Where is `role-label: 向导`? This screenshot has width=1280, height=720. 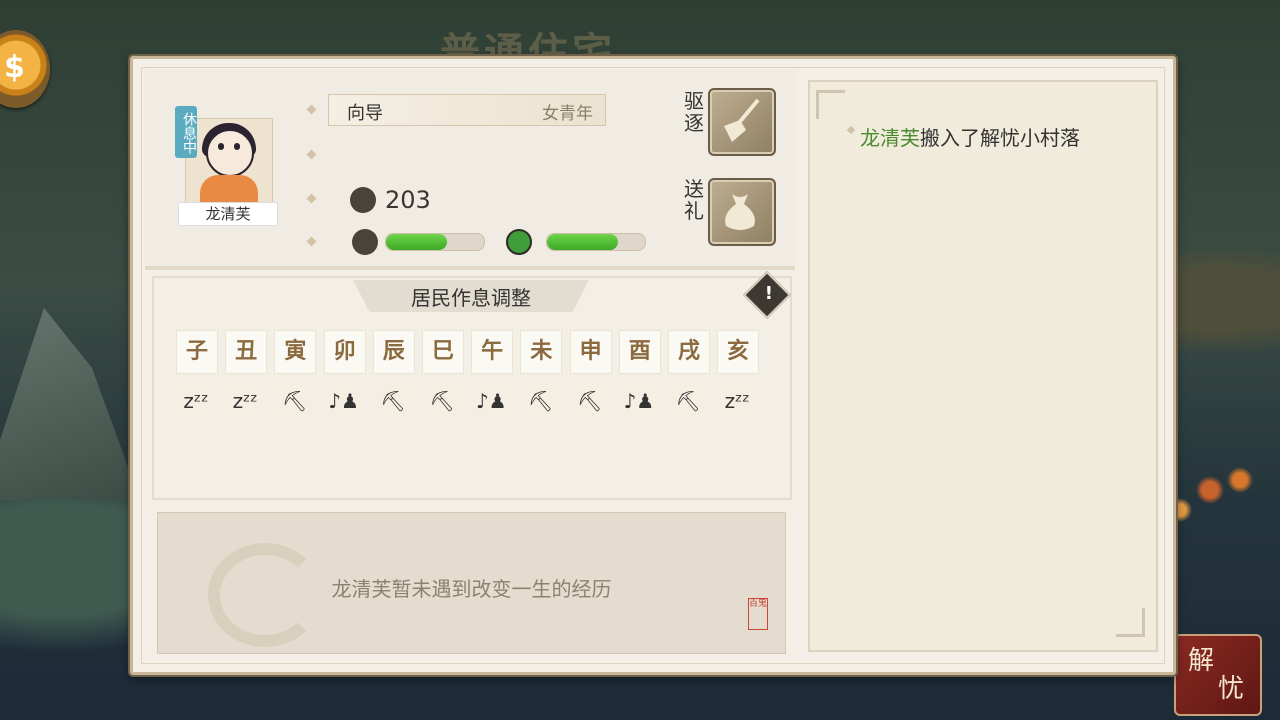 role-label: 向导 is located at coordinates (365, 113).